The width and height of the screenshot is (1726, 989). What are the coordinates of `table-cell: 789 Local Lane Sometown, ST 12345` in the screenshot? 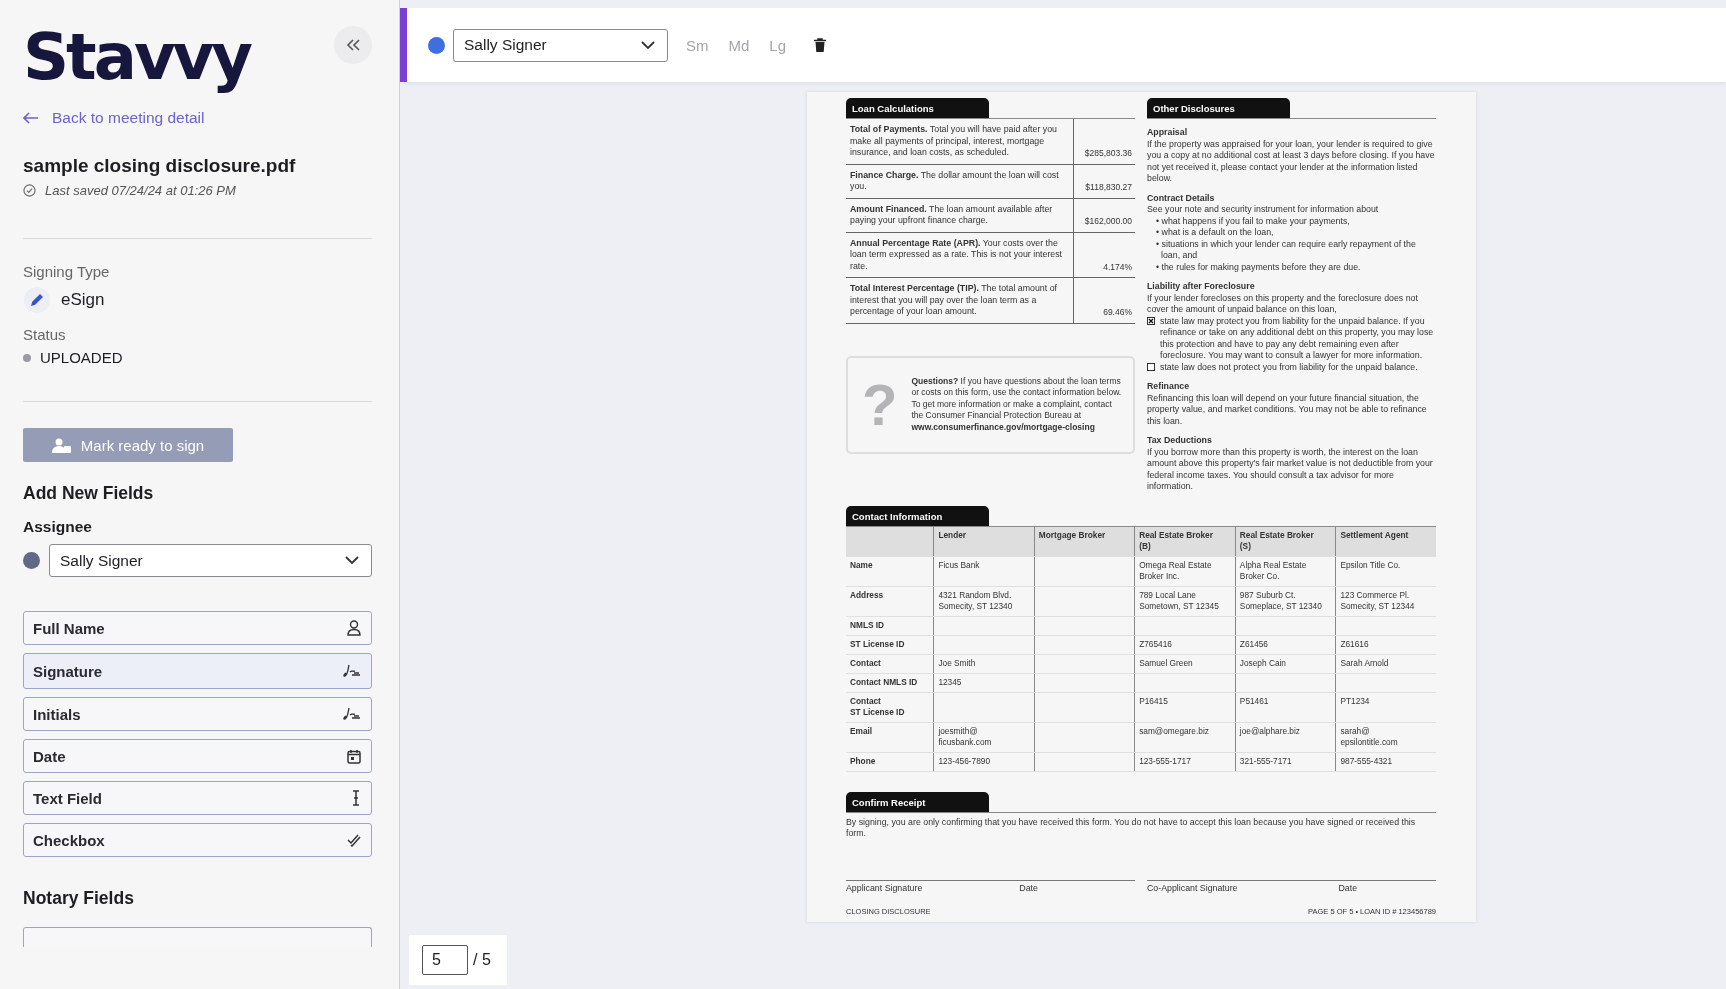 It's located at (1179, 600).